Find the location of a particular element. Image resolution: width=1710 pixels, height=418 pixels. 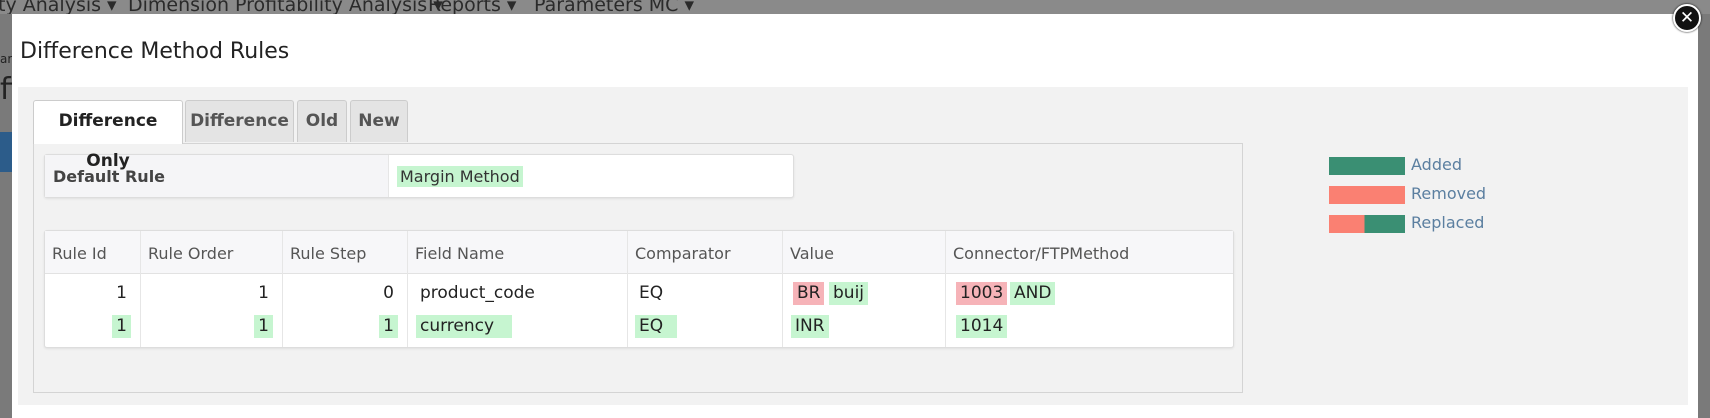

default-rule-box: Default Rule Margin Method is located at coordinates (419, 176).